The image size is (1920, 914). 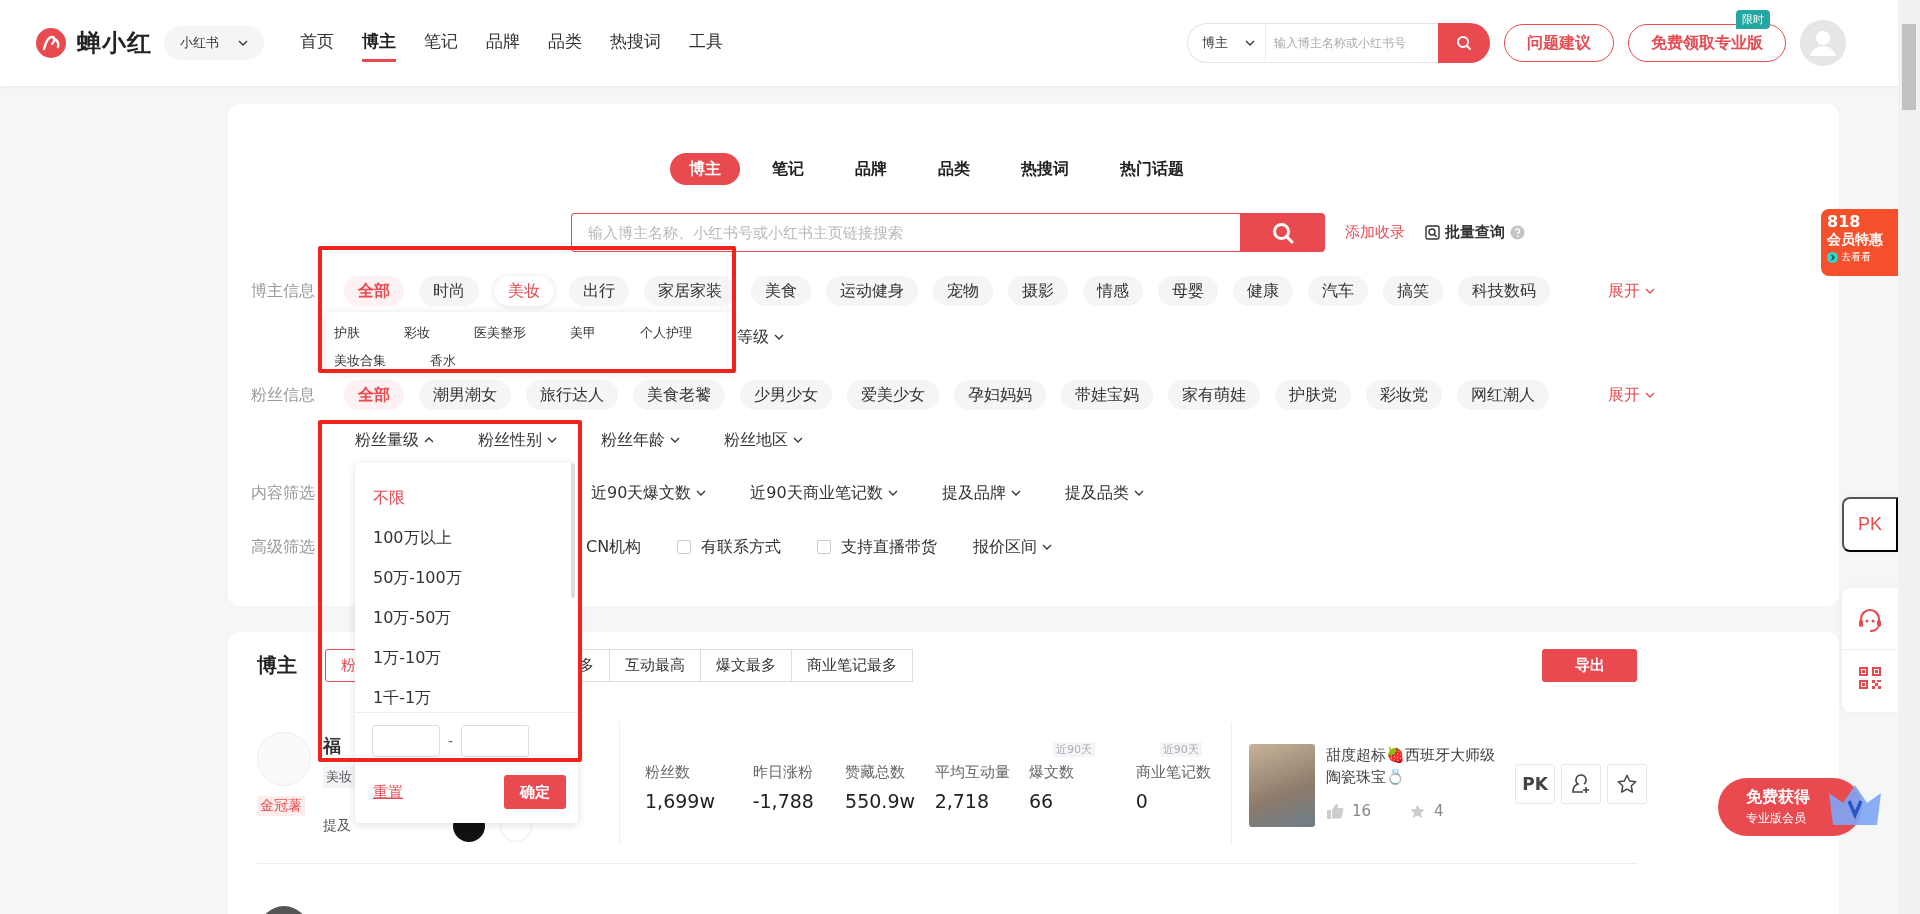 What do you see at coordinates (1404, 395) in the screenshot?
I see `tag-filter: 彩妆党` at bounding box center [1404, 395].